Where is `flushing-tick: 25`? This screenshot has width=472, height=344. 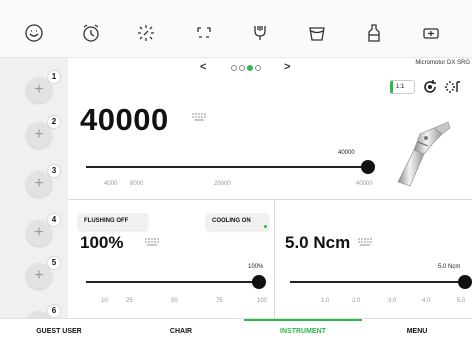 flushing-tick: 25 is located at coordinates (129, 301).